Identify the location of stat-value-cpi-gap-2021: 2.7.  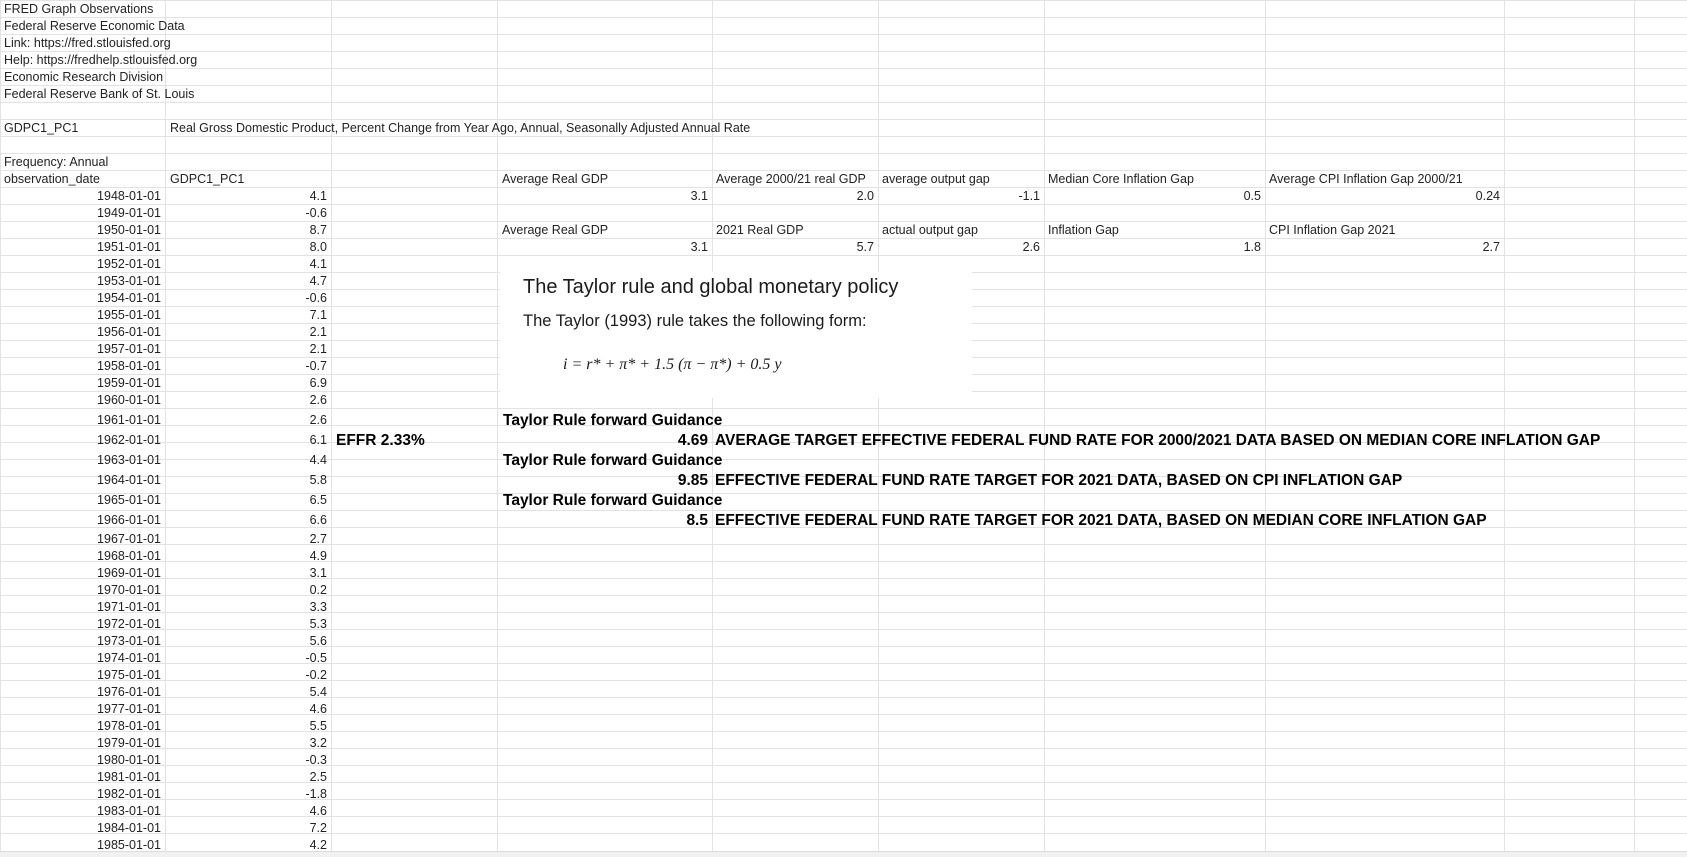
(1382, 247).